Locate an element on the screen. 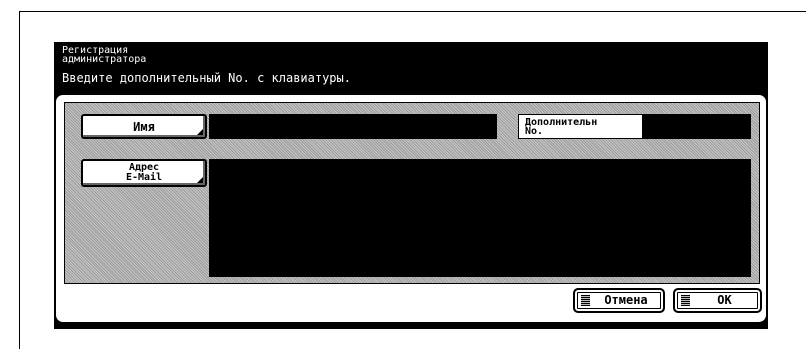  ok-button: OK is located at coordinates (717, 300).